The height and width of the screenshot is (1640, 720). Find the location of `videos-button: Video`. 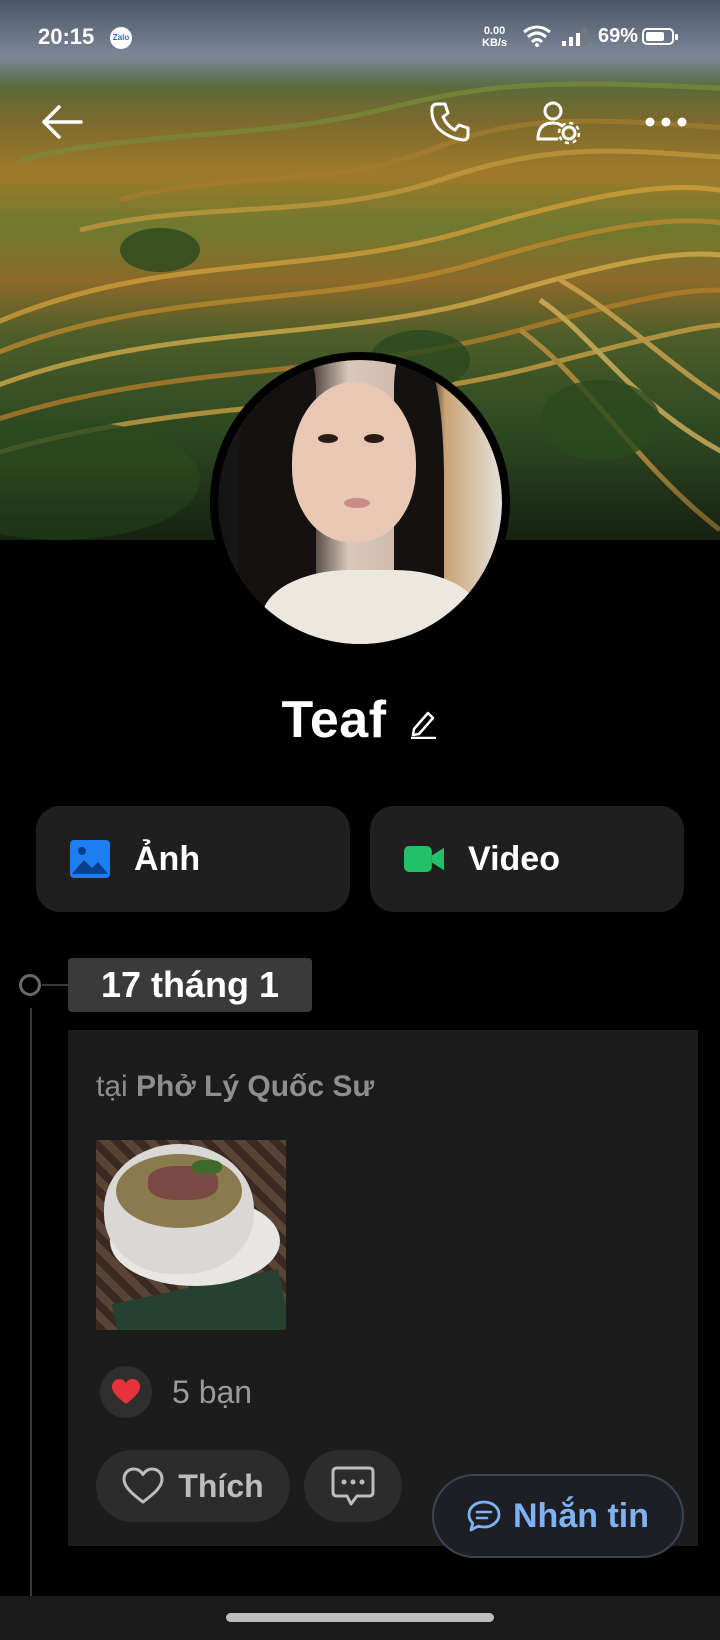

videos-button: Video is located at coordinates (527, 859).